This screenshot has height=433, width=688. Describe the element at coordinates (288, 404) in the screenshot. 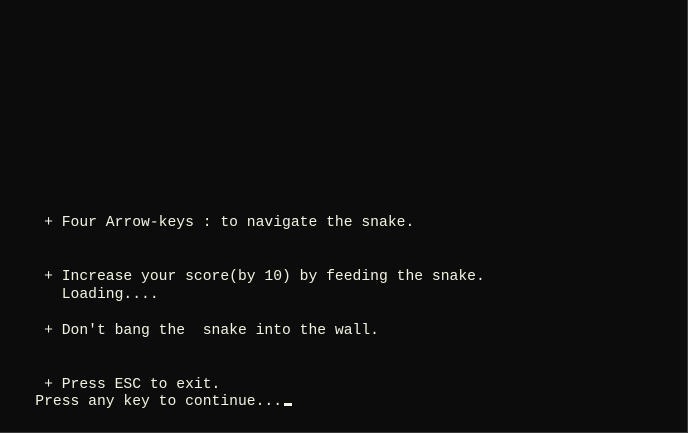

I see `text-cursor` at that location.